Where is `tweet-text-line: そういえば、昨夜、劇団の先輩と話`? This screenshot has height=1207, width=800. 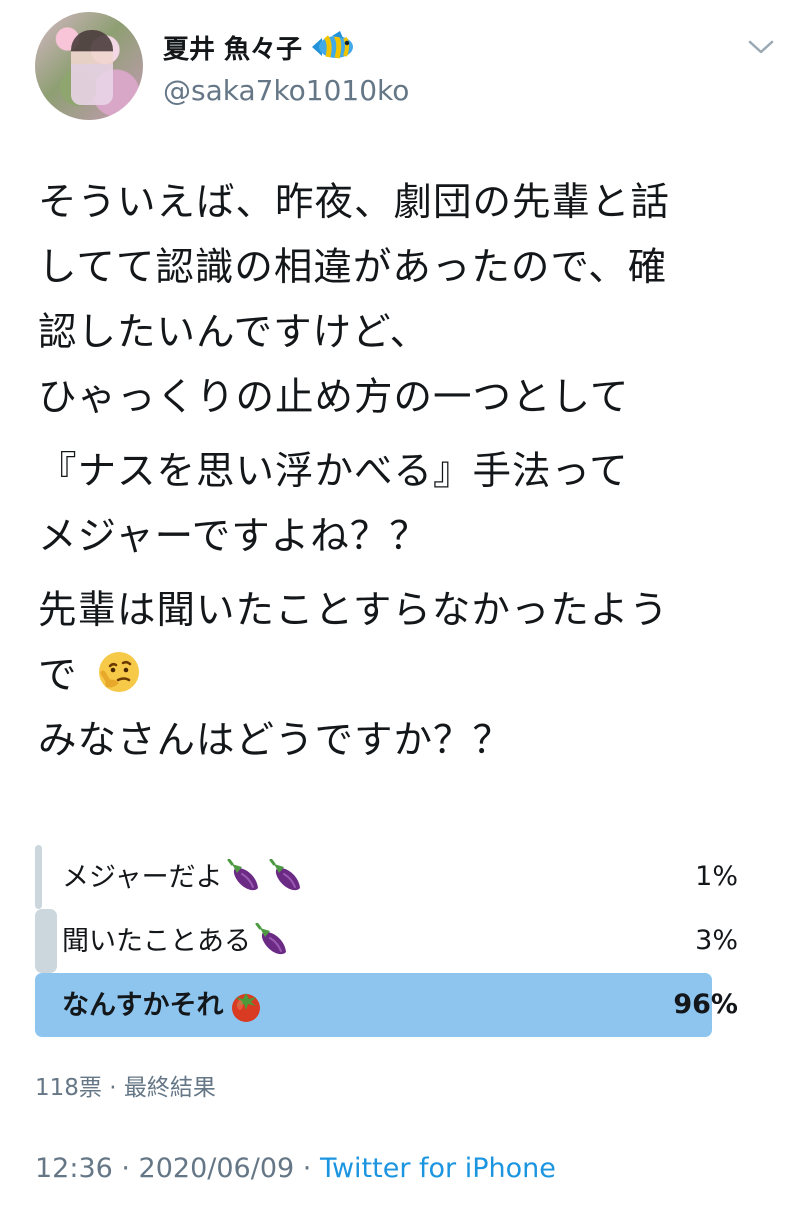
tweet-text-line: そういえば、昨夜、劇団の先輩と話 is located at coordinates (354, 202).